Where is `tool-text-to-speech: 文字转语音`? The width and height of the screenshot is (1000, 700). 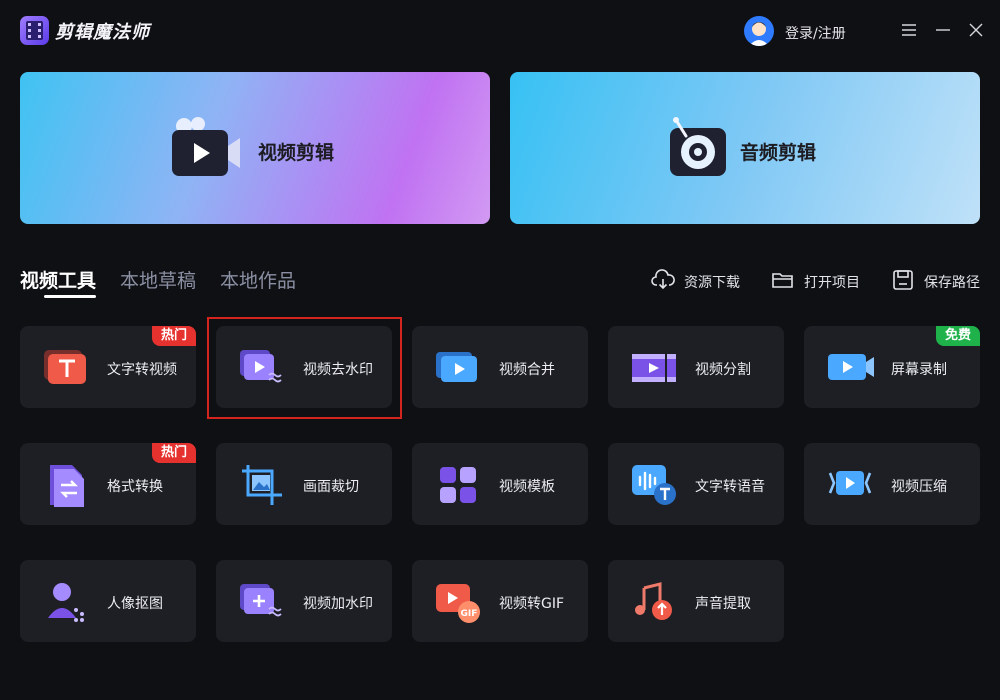 tool-text-to-speech: 文字转语音 is located at coordinates (696, 484).